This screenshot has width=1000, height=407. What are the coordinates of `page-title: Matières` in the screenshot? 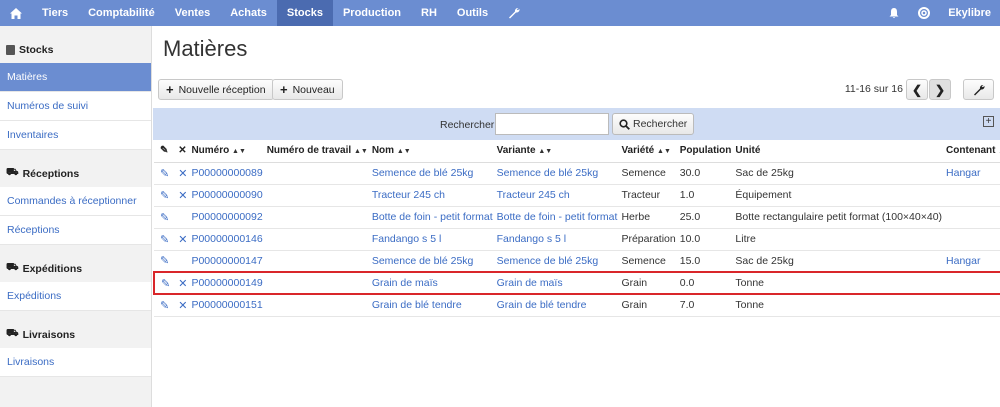 It's located at (205, 48).